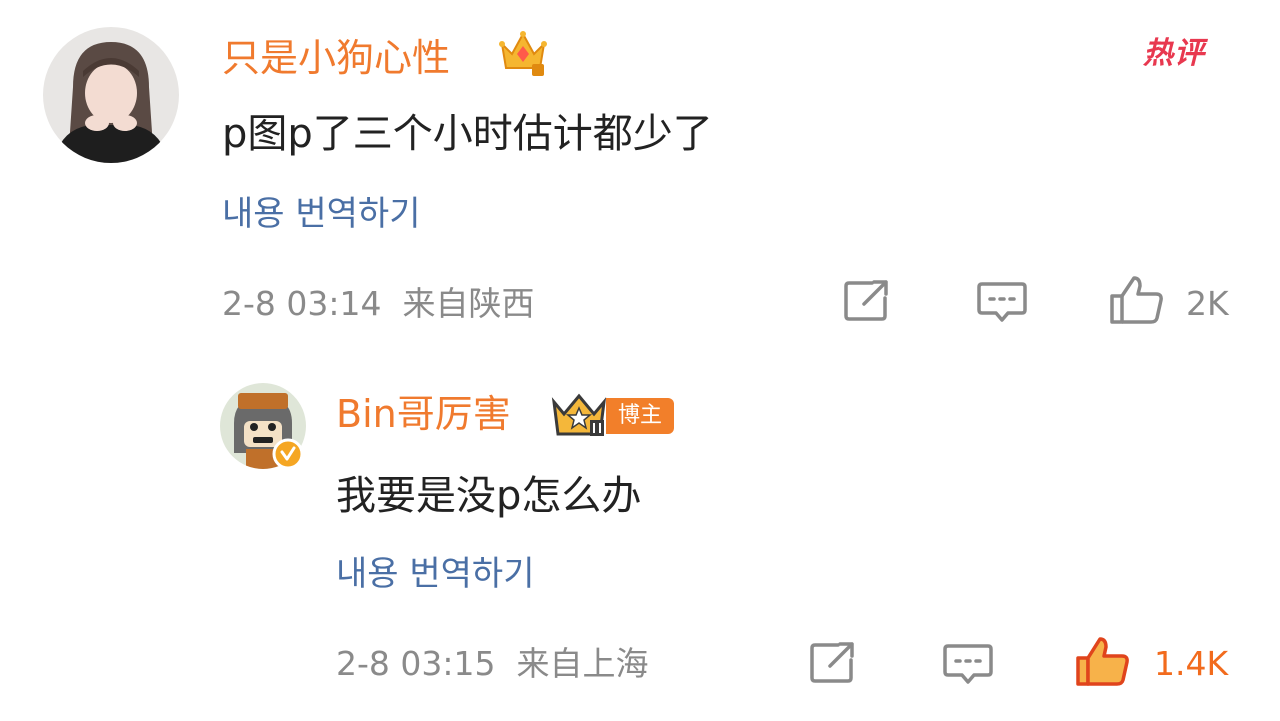 This screenshot has height=721, width=1280. What do you see at coordinates (582, 663) in the screenshot?
I see `reply-location: 来自上海` at bounding box center [582, 663].